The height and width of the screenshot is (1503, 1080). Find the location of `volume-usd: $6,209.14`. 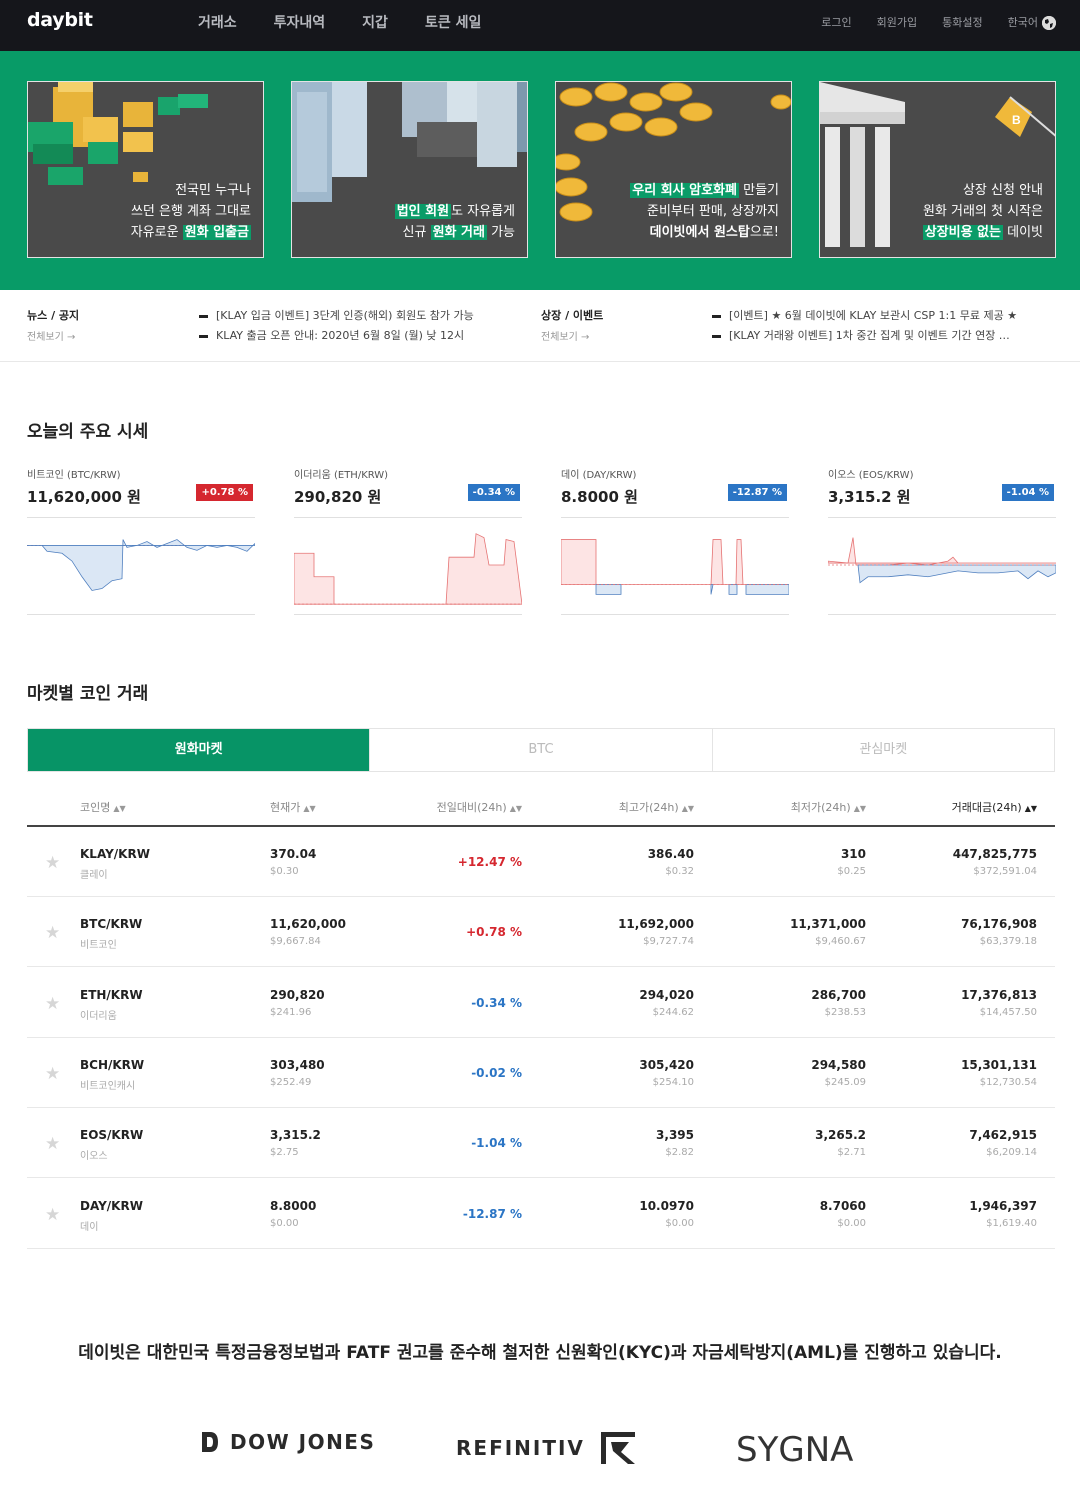

volume-usd: $6,209.14 is located at coordinates (1011, 1153).